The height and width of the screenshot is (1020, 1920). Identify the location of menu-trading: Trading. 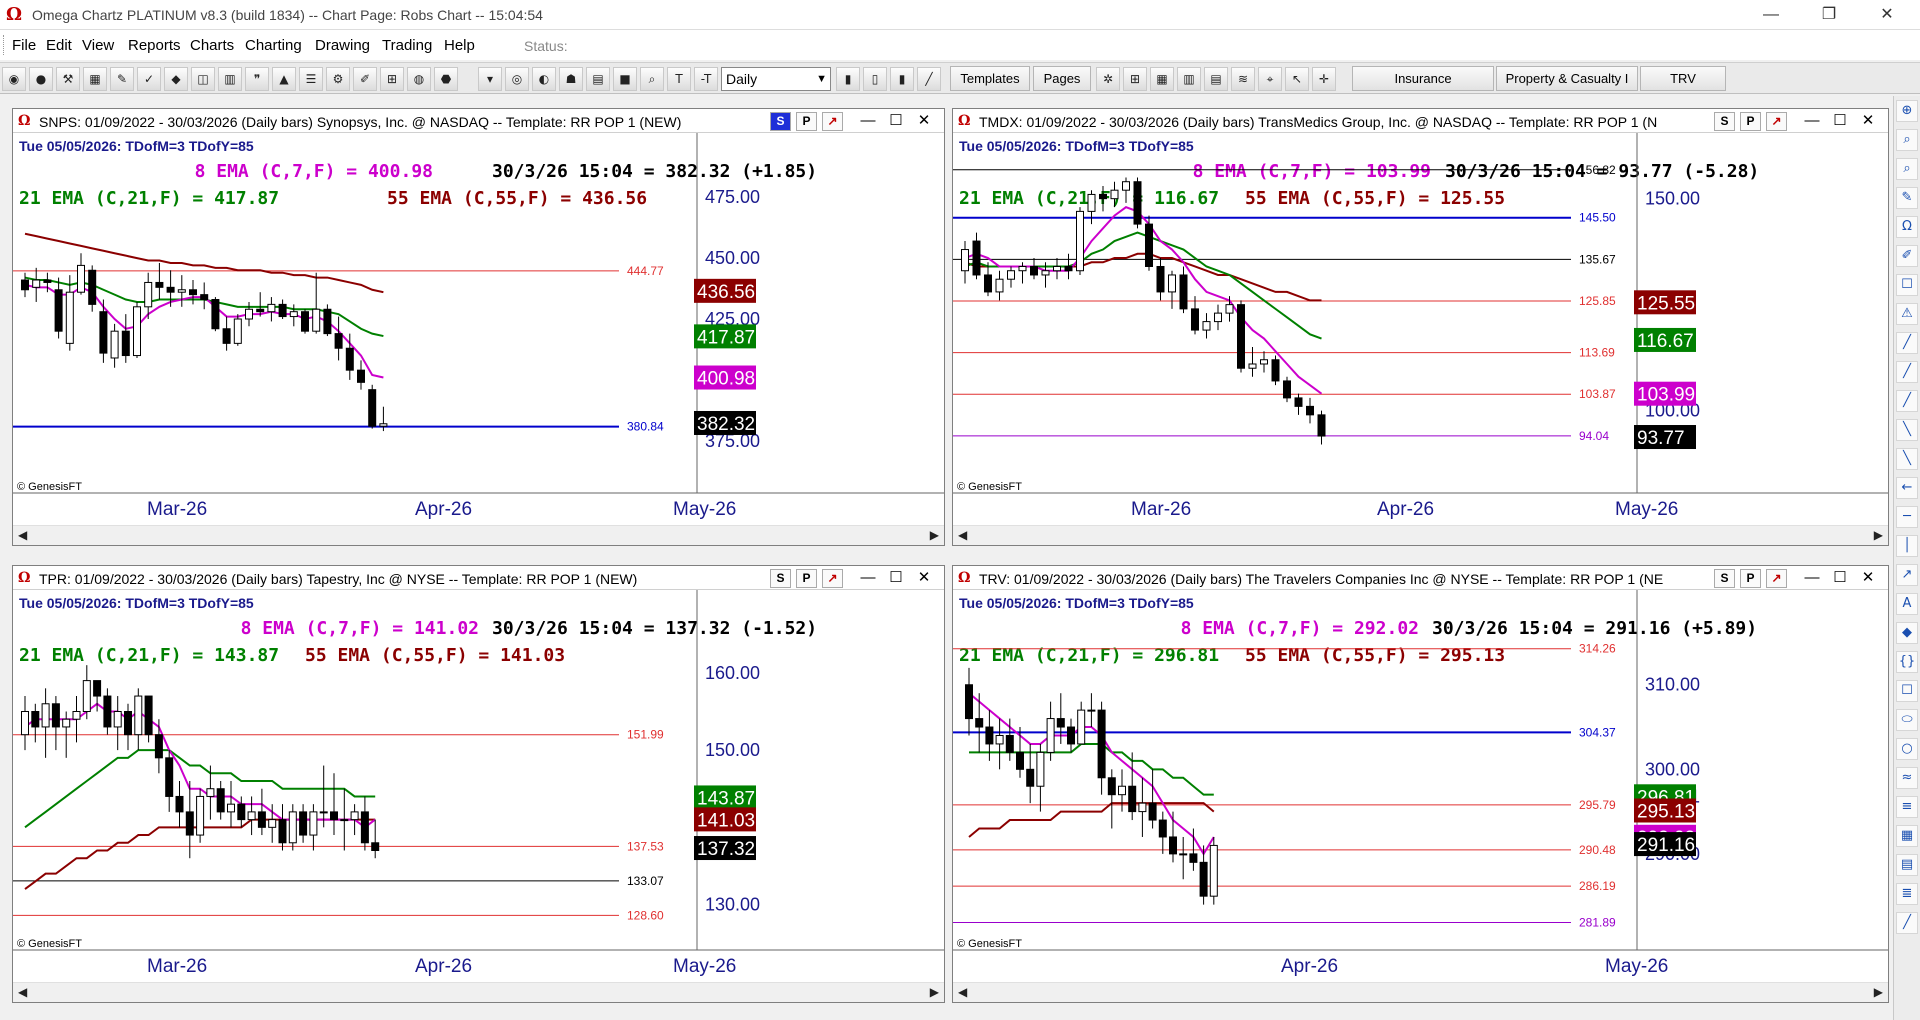
(407, 45).